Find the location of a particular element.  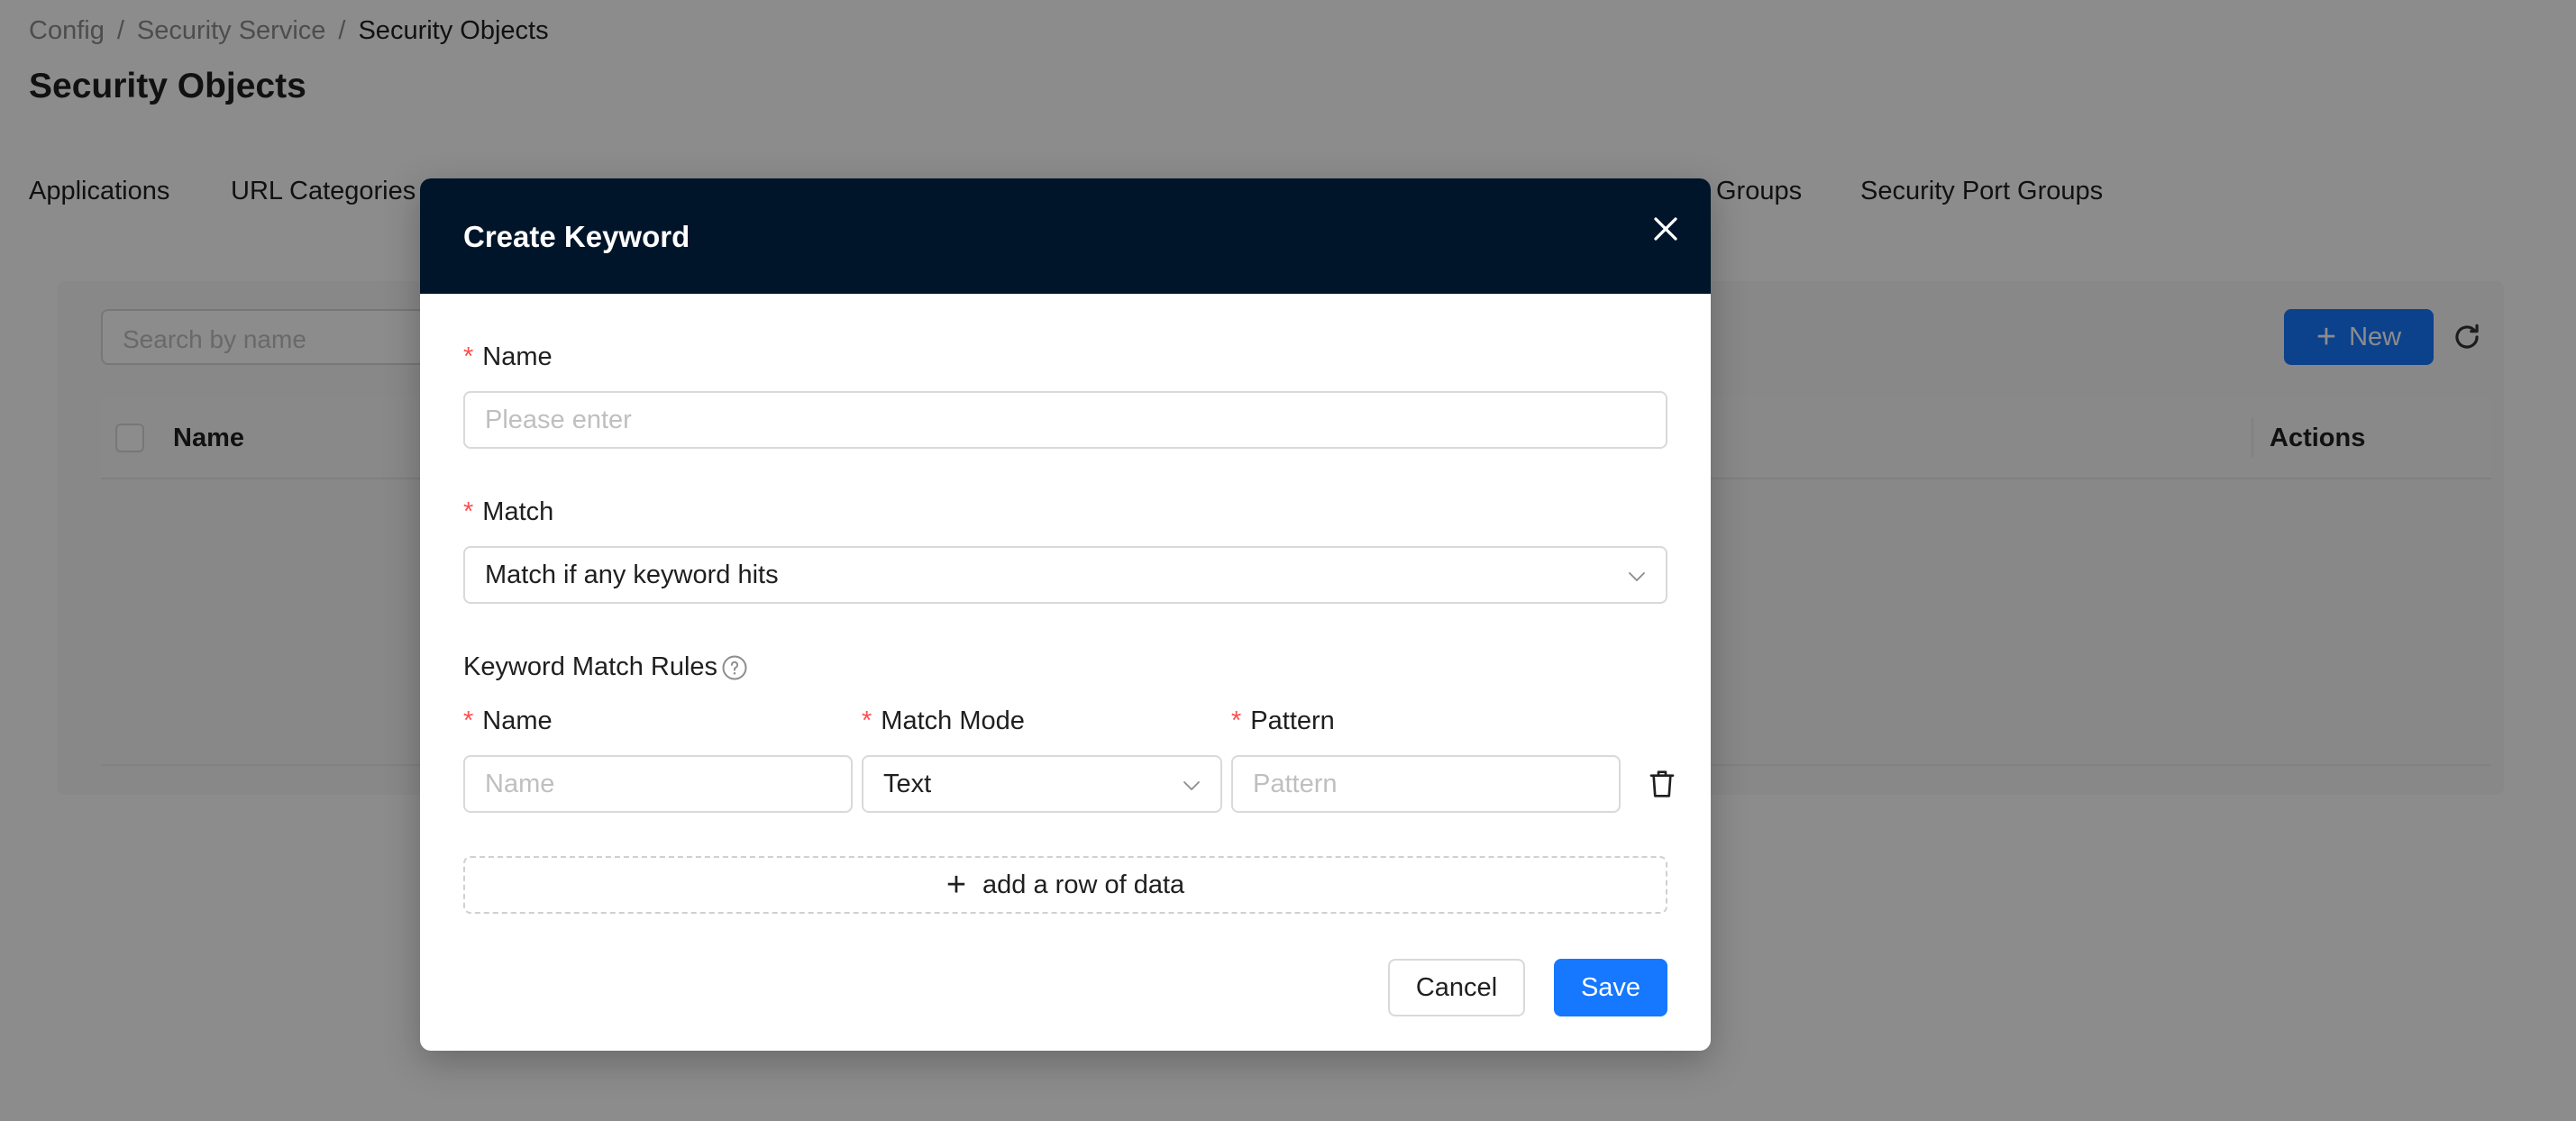

save-button: Save is located at coordinates (1610, 987).